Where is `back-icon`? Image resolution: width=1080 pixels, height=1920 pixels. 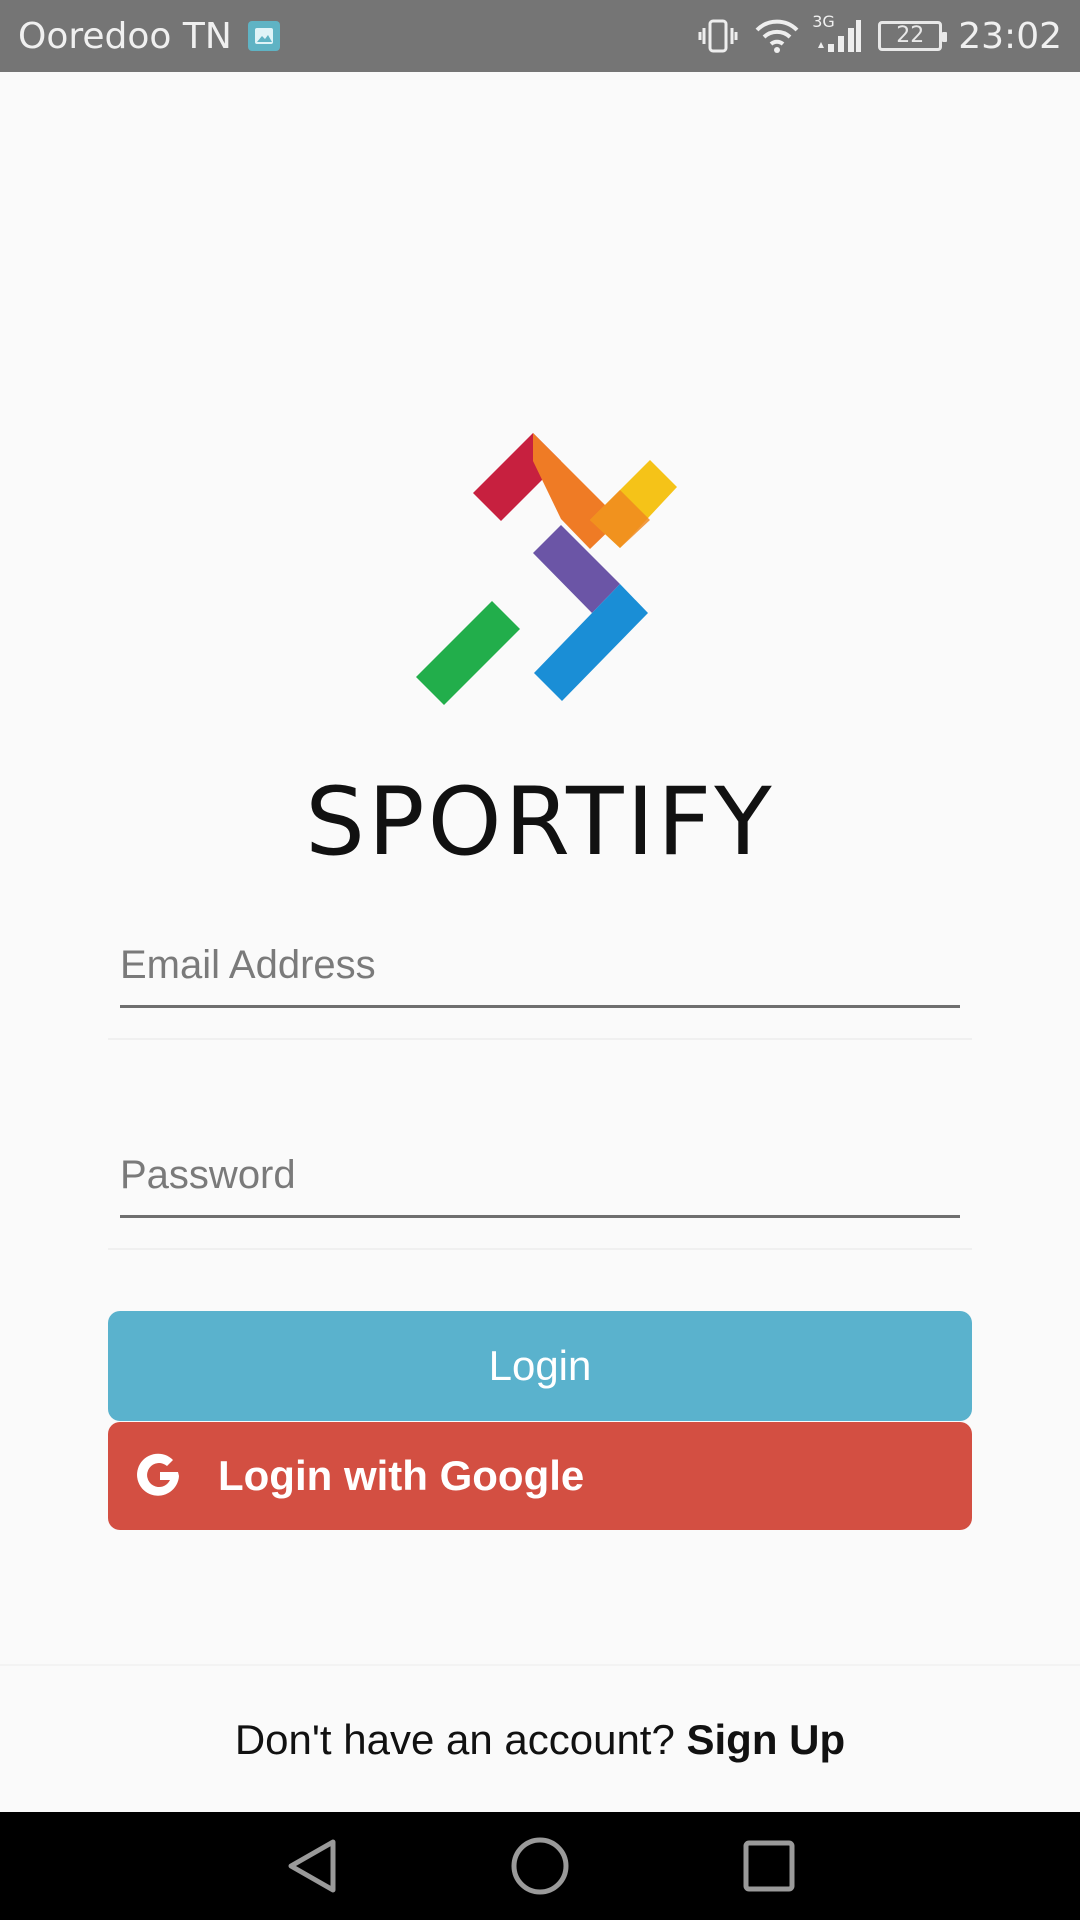 back-icon is located at coordinates (312, 1866).